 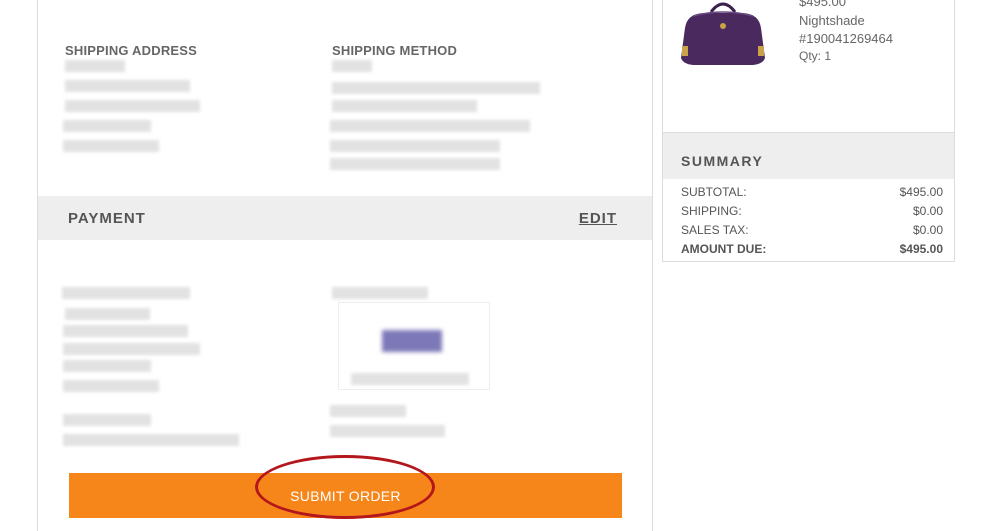 I want to click on item-color: Nightshade, so click(x=832, y=20).